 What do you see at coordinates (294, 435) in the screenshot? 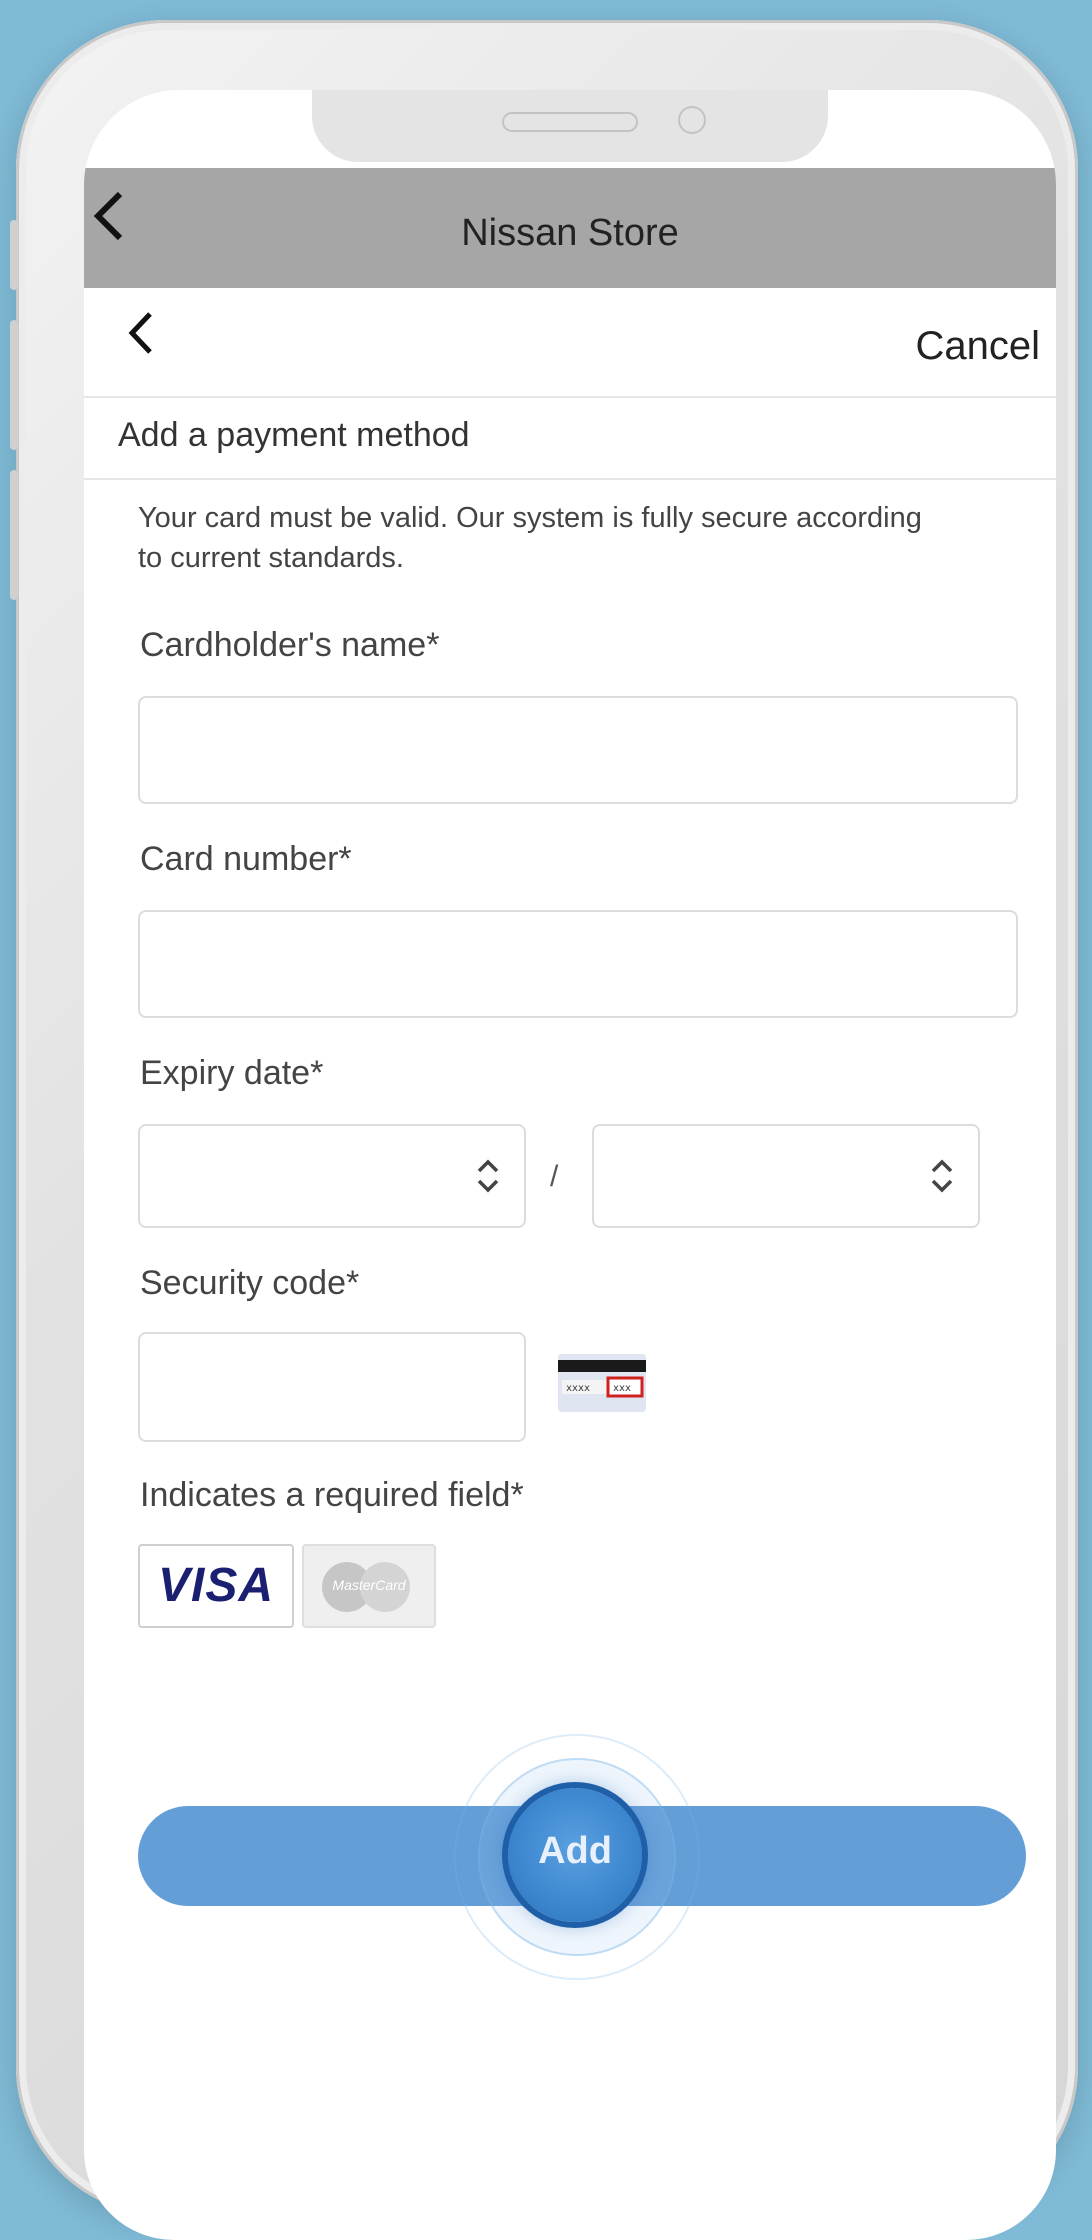
I see `page-title: Add a payment method` at bounding box center [294, 435].